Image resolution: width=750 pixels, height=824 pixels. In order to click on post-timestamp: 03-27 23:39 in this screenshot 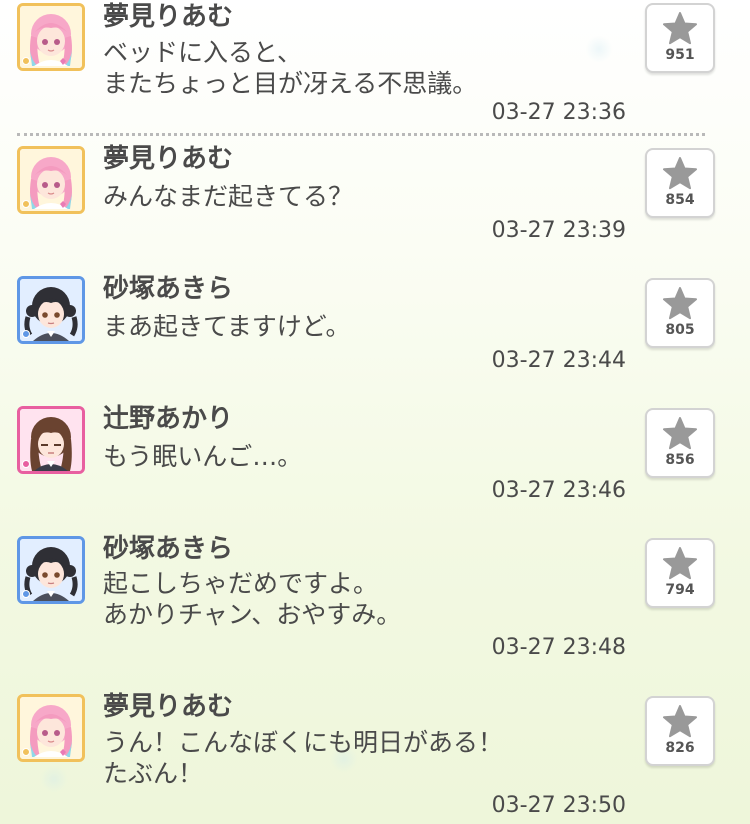, I will do `click(558, 230)`.